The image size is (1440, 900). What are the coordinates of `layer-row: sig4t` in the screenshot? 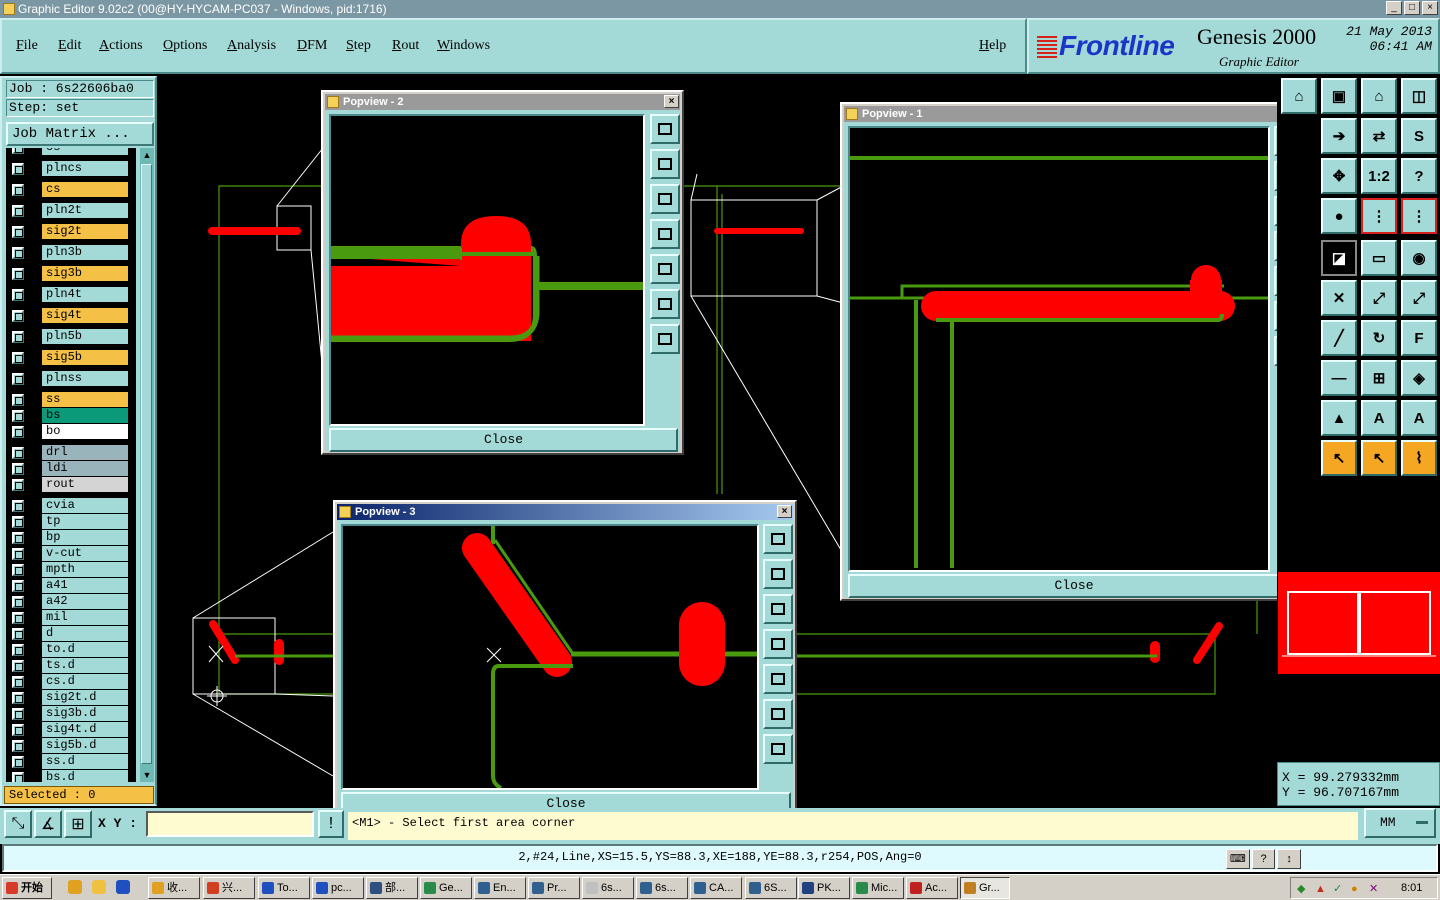 It's located at (71, 315).